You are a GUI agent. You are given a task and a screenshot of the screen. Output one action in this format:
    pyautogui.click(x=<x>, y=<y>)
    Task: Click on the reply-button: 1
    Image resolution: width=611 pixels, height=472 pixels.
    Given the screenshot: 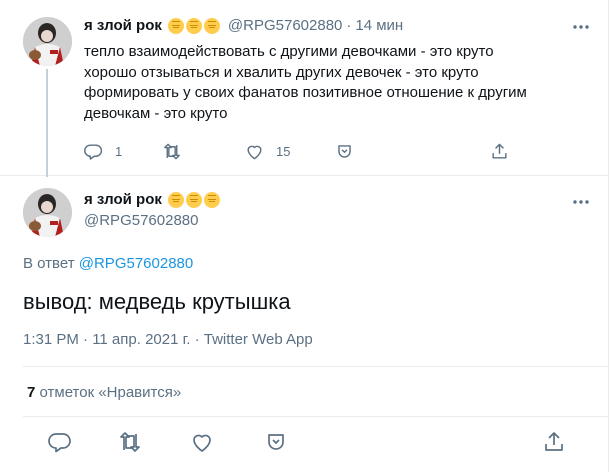 What is the action you would take?
    pyautogui.click(x=103, y=151)
    